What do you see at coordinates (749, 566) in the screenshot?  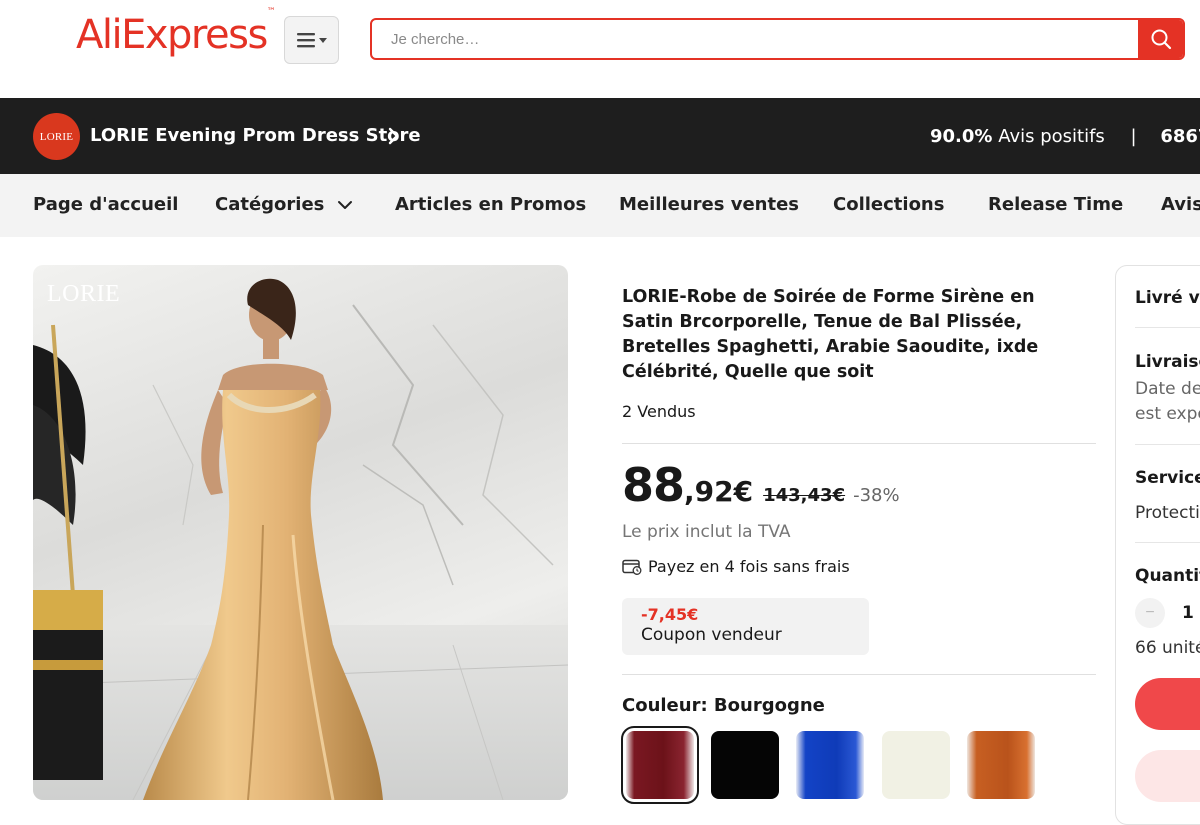 I see `installments-text: Payez en 4 fois sans frais` at bounding box center [749, 566].